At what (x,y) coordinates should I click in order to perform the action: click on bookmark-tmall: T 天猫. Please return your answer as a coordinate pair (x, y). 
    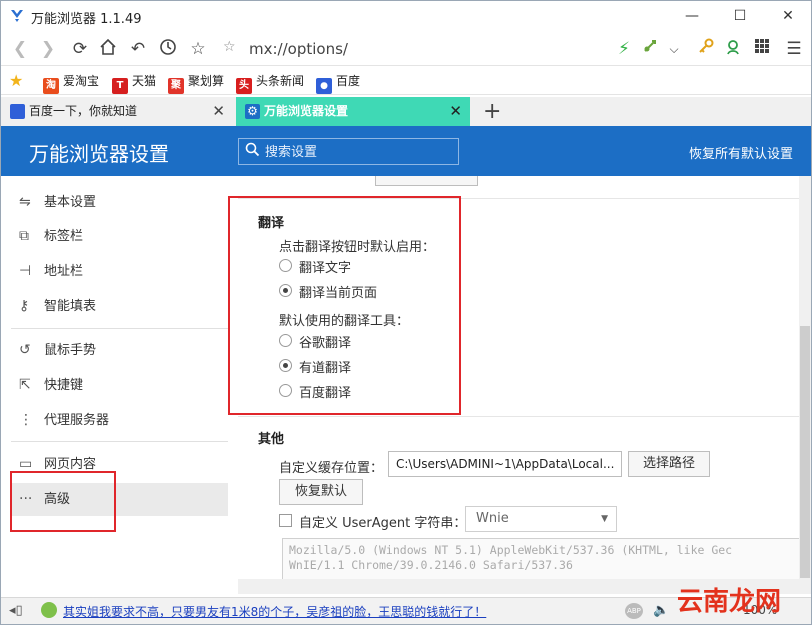
    Looking at the image, I should click on (134, 83).